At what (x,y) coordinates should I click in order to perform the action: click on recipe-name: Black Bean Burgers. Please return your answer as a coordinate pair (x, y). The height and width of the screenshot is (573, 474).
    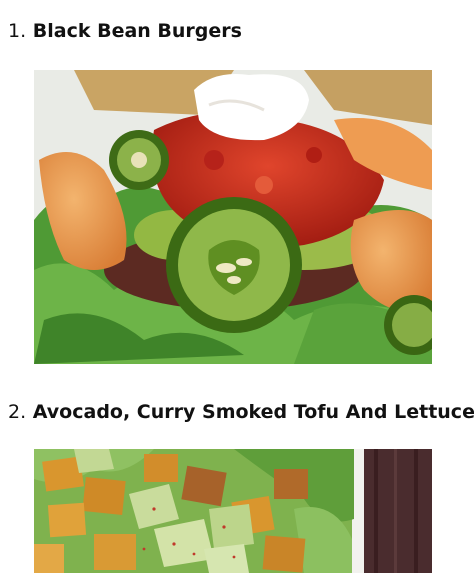
    Looking at the image, I should click on (137, 31).